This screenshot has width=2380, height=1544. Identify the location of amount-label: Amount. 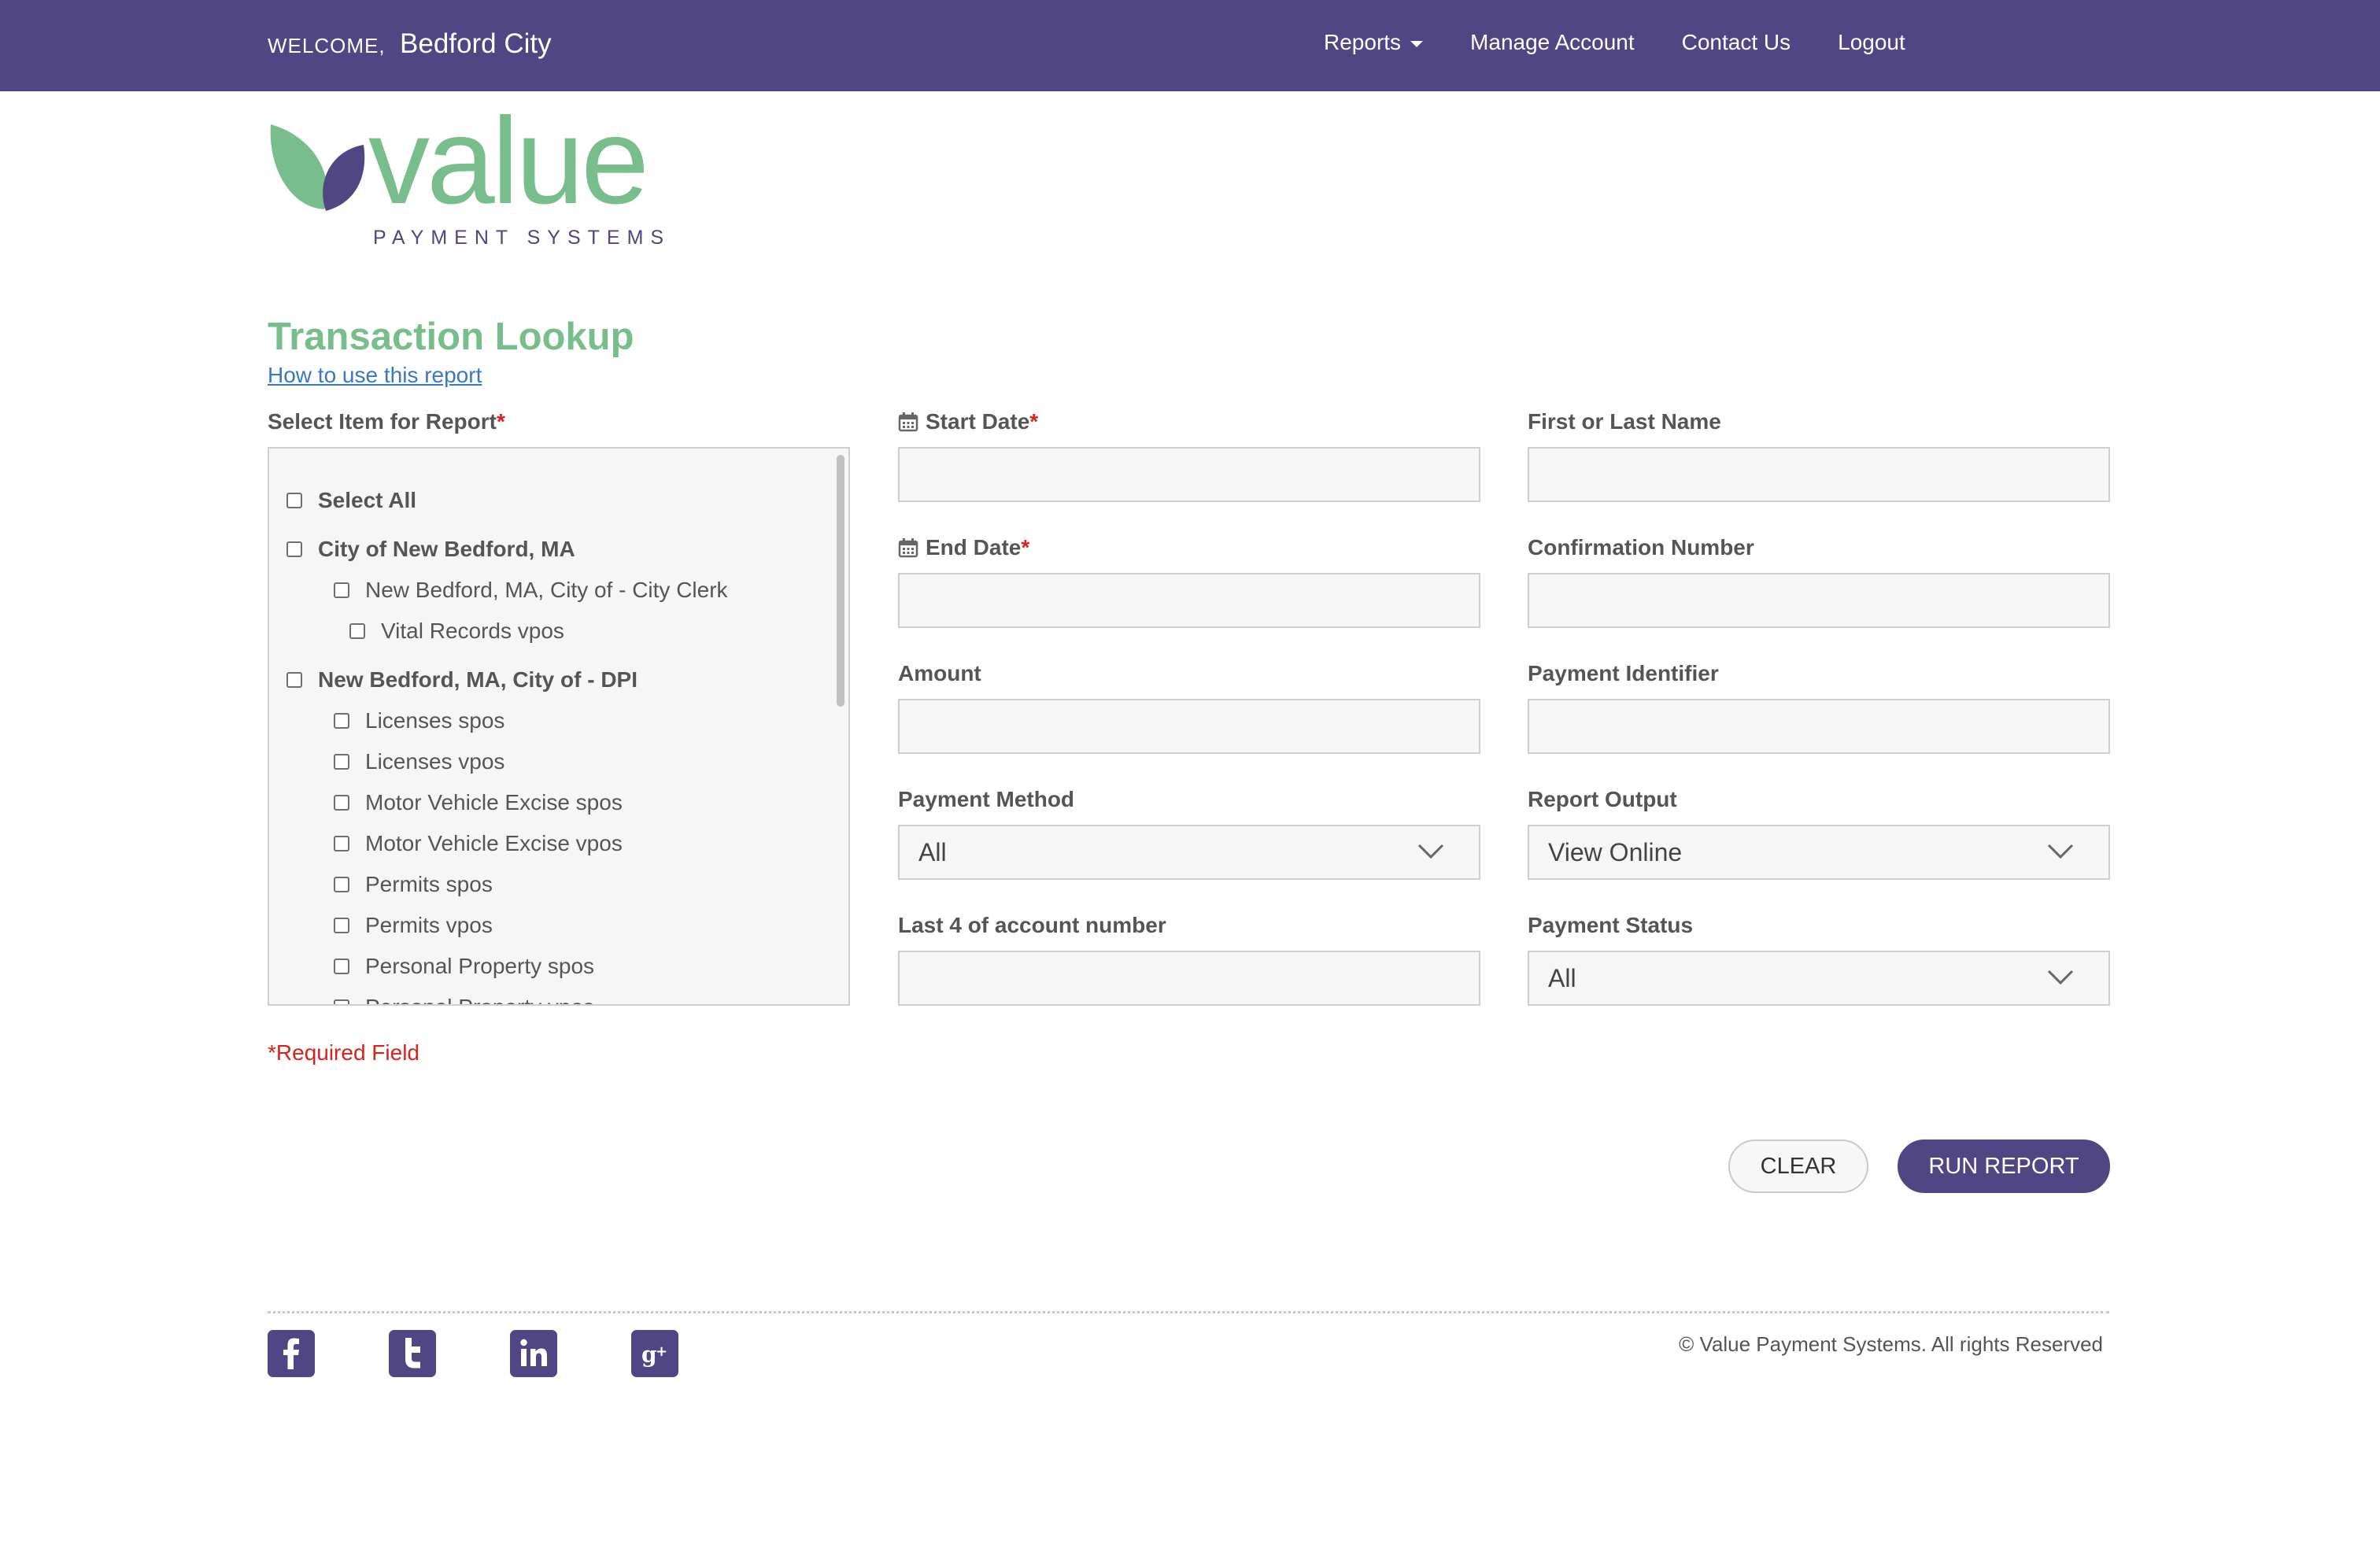
(940, 673).